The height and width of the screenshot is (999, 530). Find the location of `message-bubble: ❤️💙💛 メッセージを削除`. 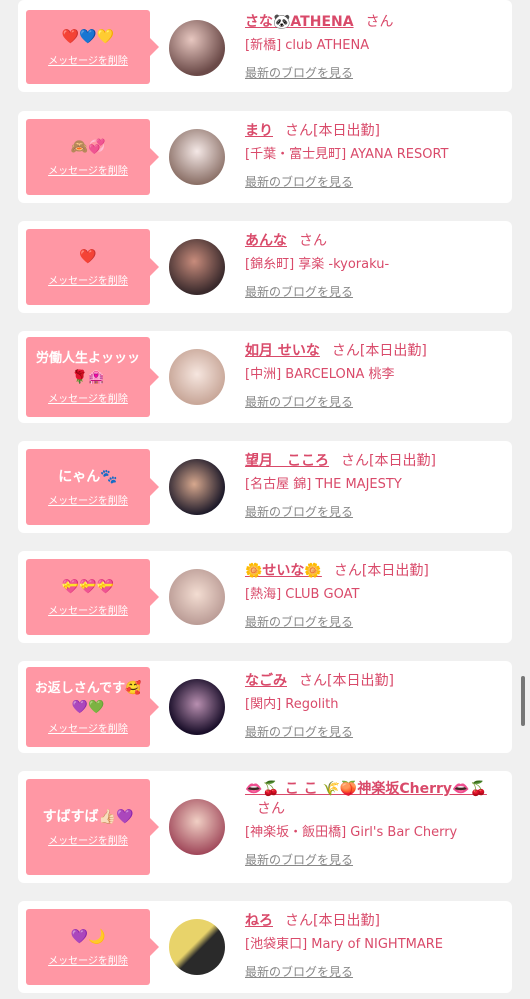

message-bubble: ❤️💙💛 メッセージを削除 is located at coordinates (92, 47).